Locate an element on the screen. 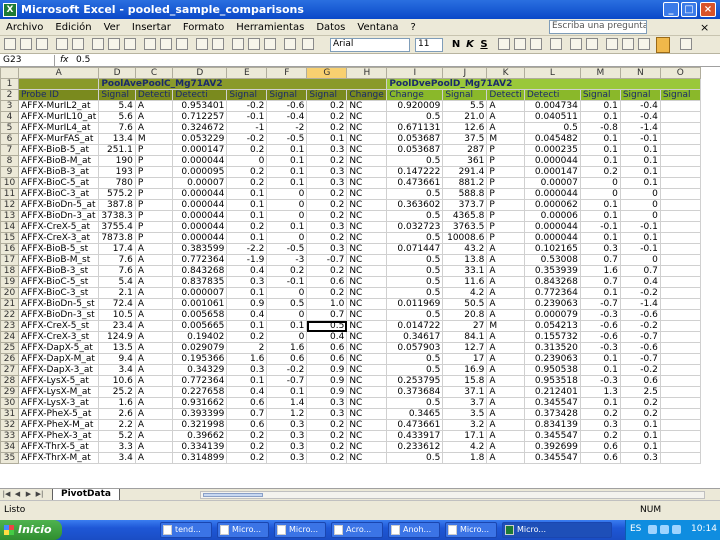 This screenshot has width=720, height=540. column-header: L is located at coordinates (552, 73).